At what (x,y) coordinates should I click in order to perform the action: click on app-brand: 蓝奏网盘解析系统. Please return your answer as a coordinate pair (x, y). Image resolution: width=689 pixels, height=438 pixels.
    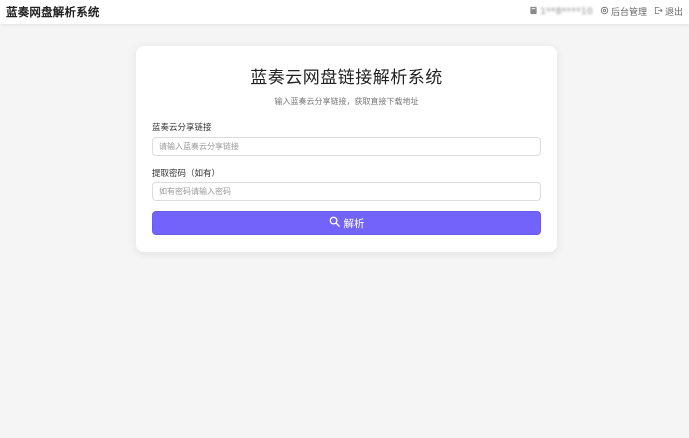
    Looking at the image, I should click on (53, 12).